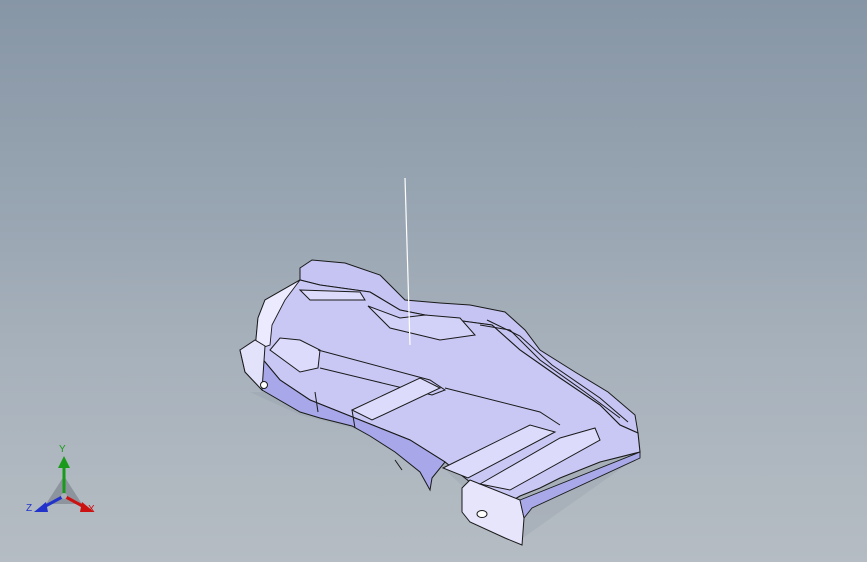 The height and width of the screenshot is (562, 867). Describe the element at coordinates (62, 449) in the screenshot. I see `triad-y-label: Y` at that location.